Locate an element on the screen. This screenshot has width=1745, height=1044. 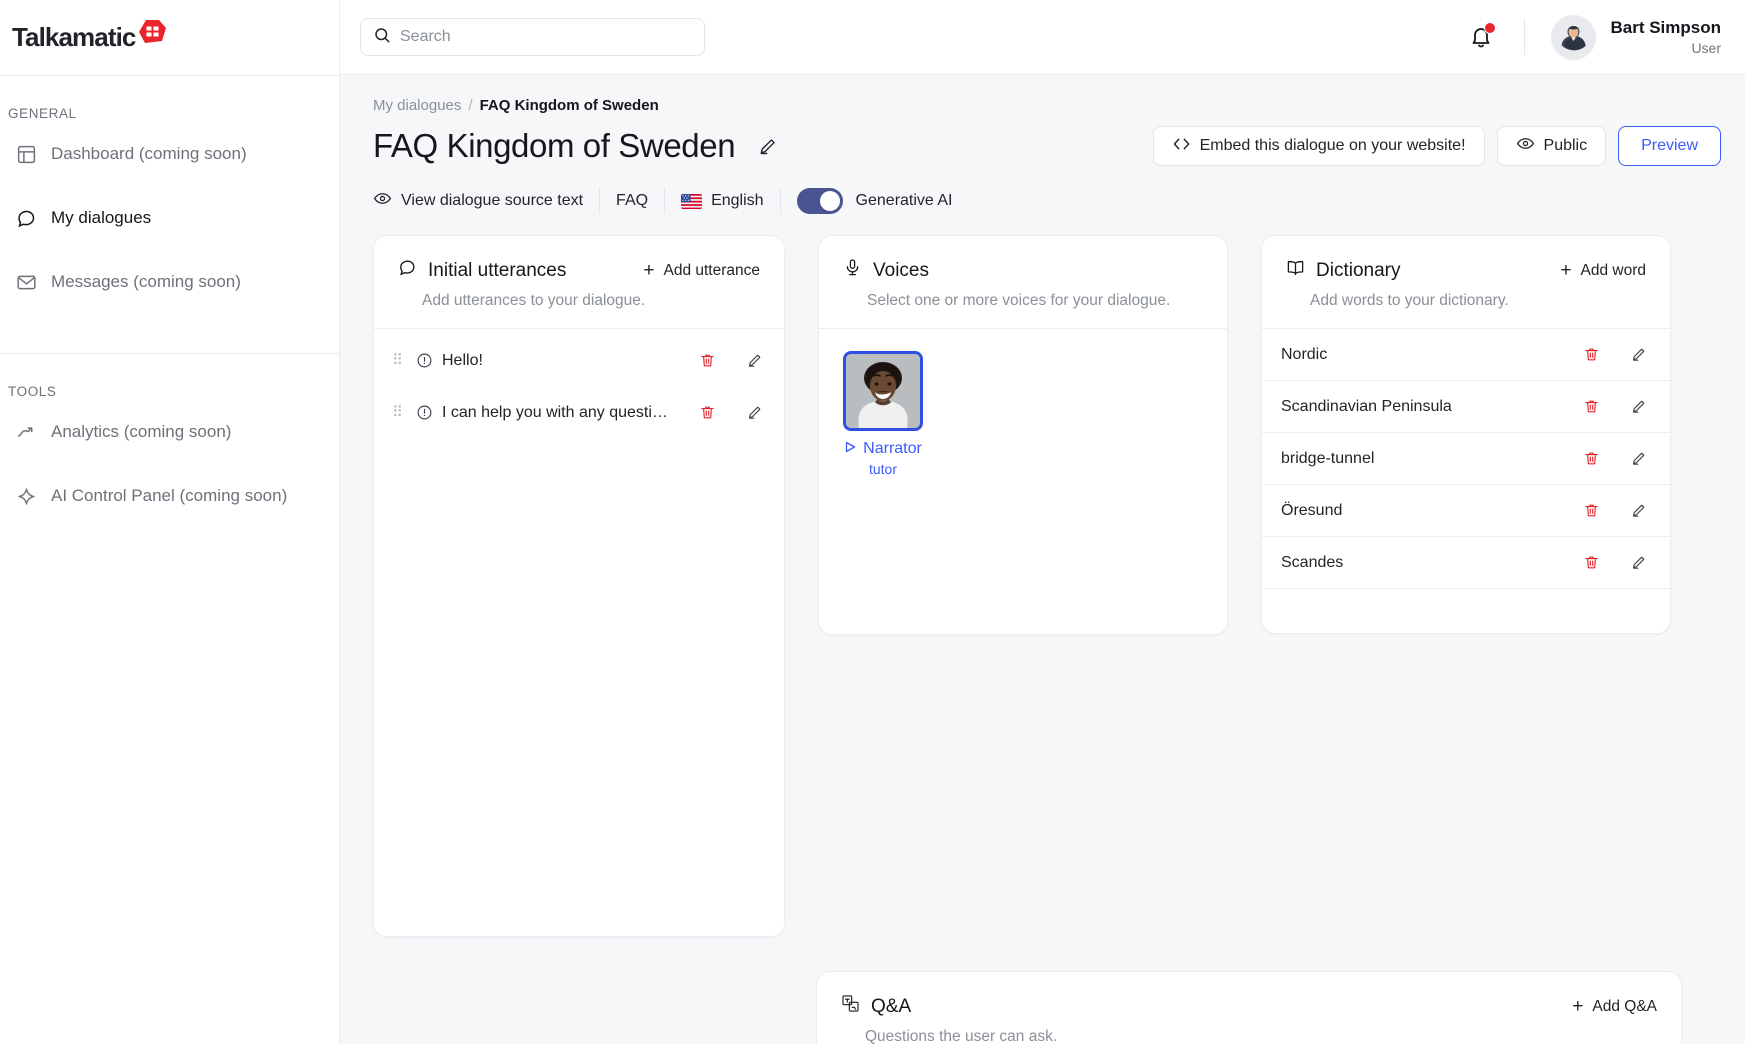
utterances-title-group: Initial utterances is located at coordinates (482, 270).